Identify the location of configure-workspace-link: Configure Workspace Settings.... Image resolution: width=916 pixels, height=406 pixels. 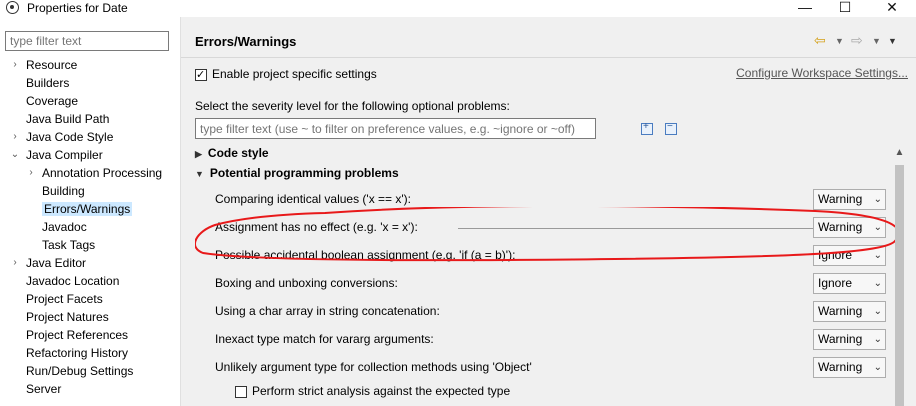
(822, 73).